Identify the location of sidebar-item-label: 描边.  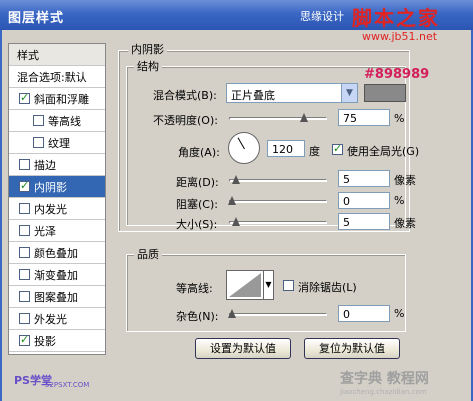
(45, 165).